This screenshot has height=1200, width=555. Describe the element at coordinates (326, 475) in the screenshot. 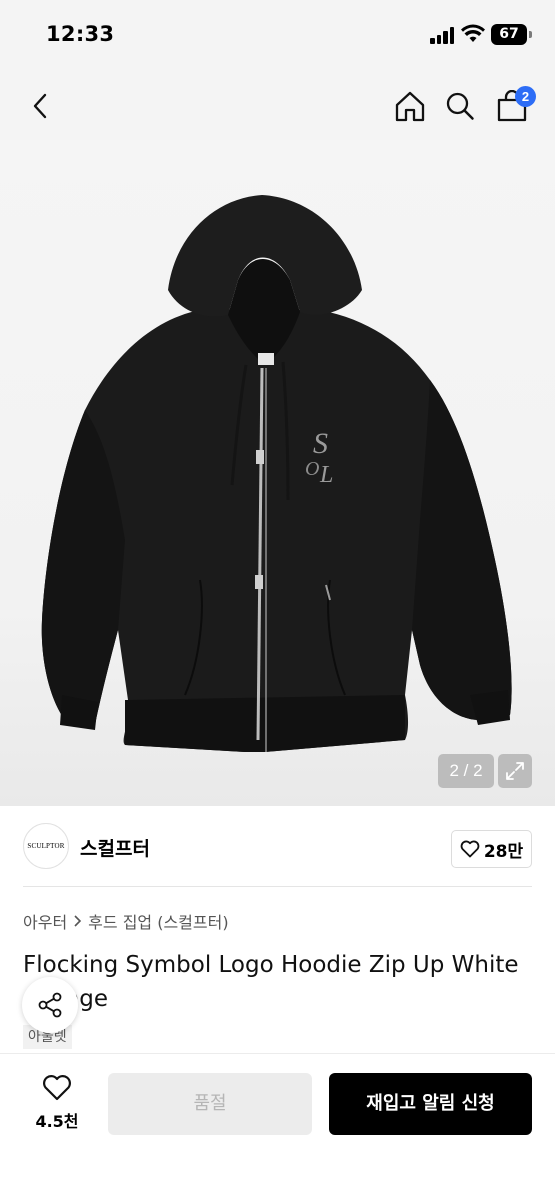

I see `svg-text: L` at that location.